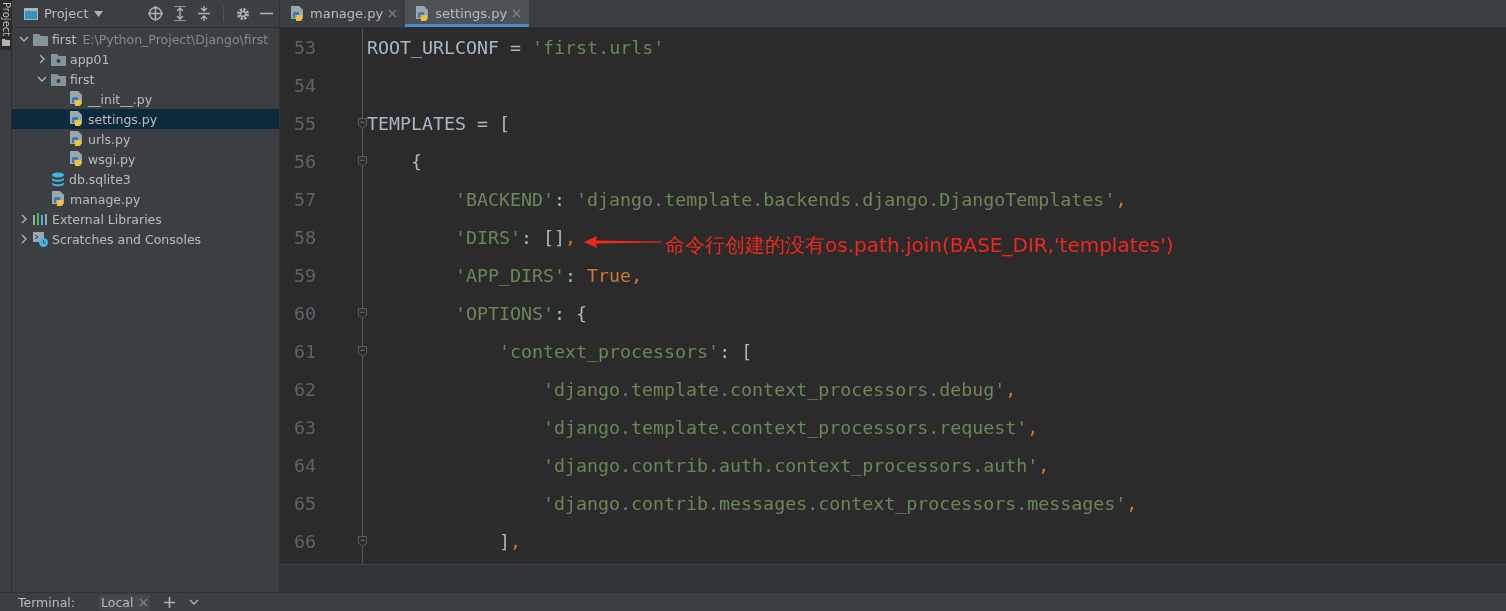  Describe the element at coordinates (99, 13) in the screenshot. I see `caret-icon` at that location.